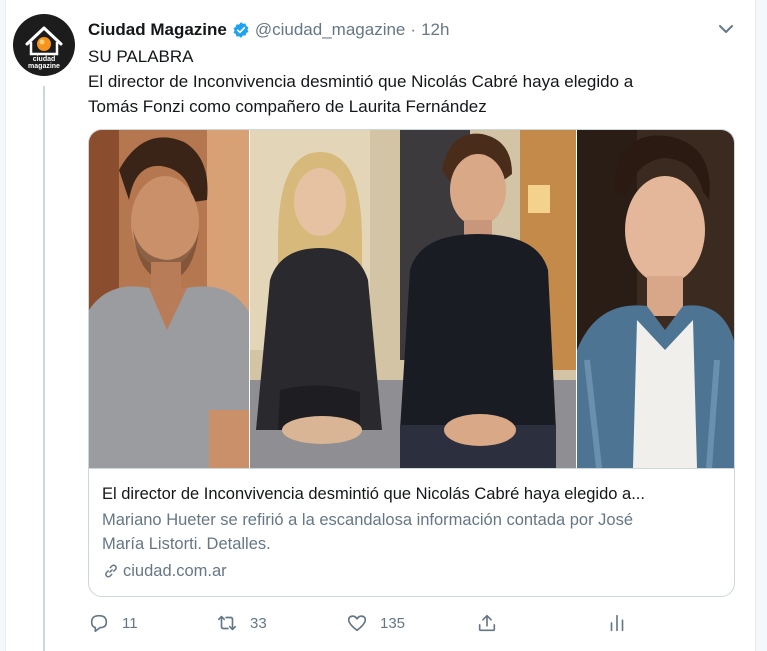  What do you see at coordinates (141, 56) in the screenshot?
I see `tweet-text-line: SU PALABRA` at bounding box center [141, 56].